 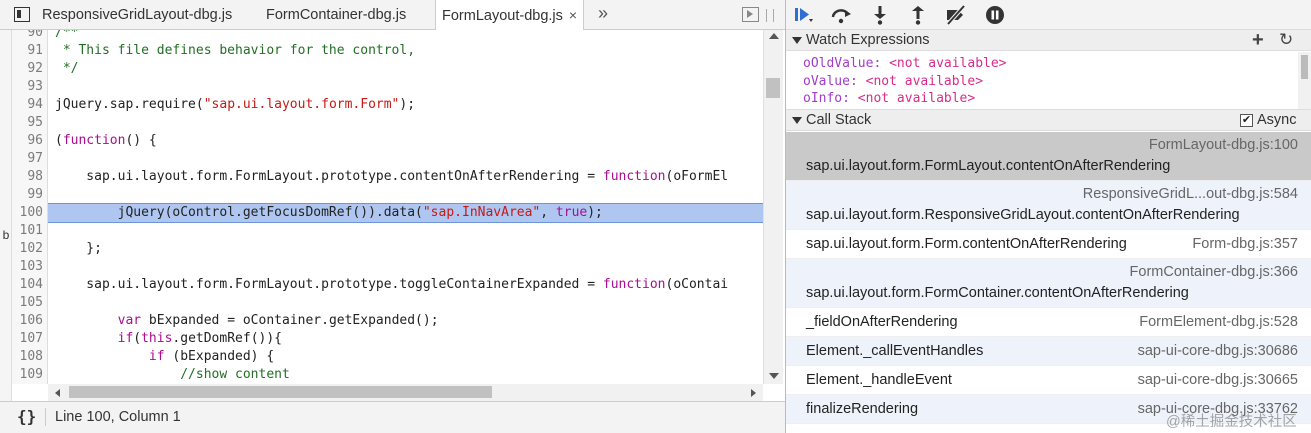 What do you see at coordinates (387, 375) in the screenshot?
I see `code-line: 109 //show content` at bounding box center [387, 375].